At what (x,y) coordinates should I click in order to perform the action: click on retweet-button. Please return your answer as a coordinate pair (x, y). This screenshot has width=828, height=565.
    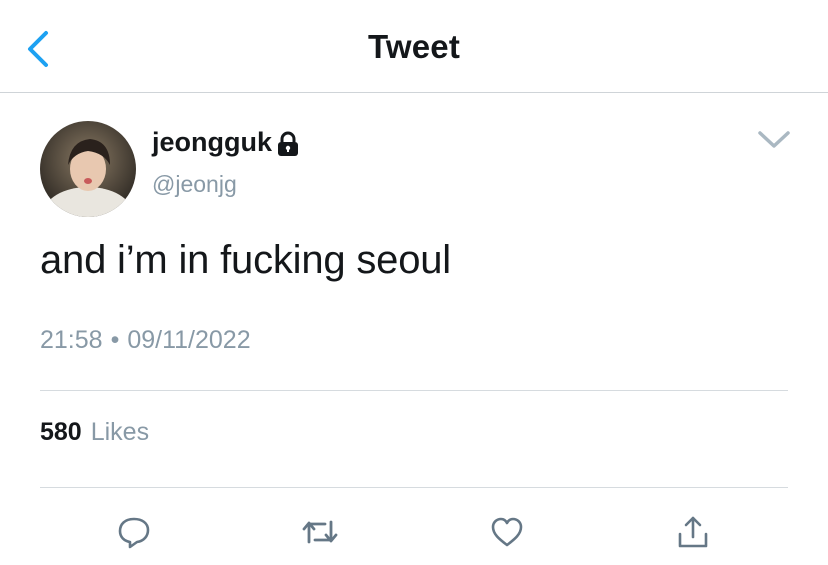
    Looking at the image, I should click on (320, 532).